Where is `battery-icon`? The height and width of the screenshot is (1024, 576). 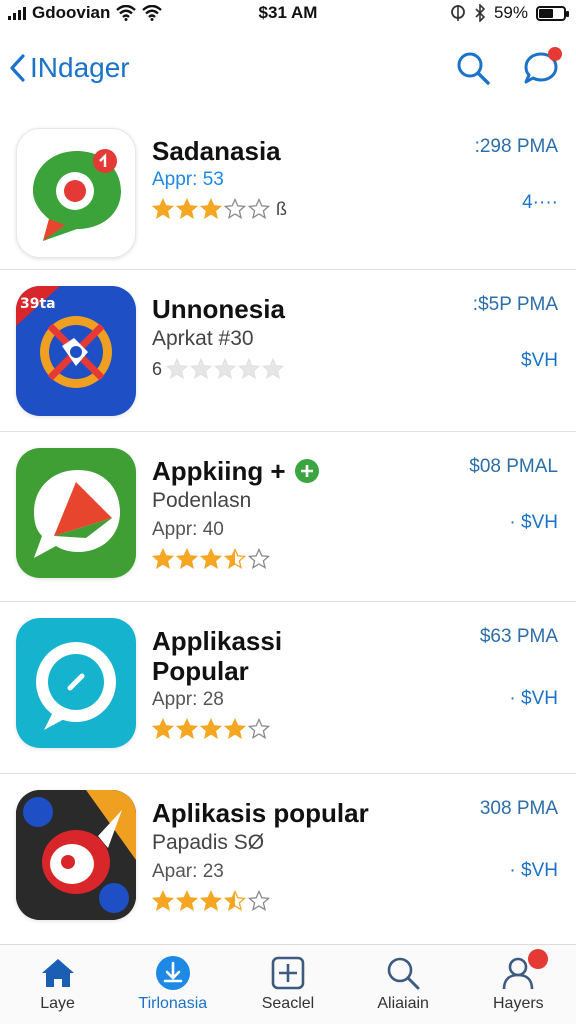 battery-icon is located at coordinates (552, 13).